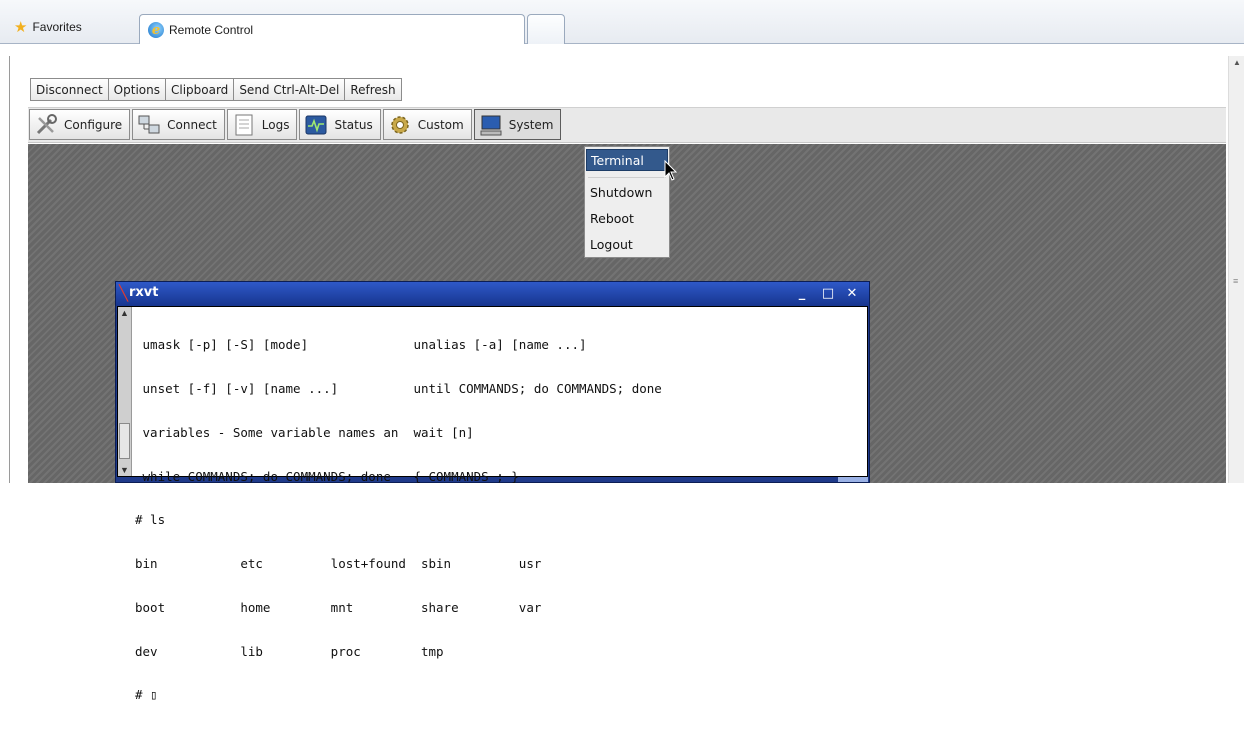  Describe the element at coordinates (69, 89) in the screenshot. I see `disconnect-button: Disconnect` at that location.